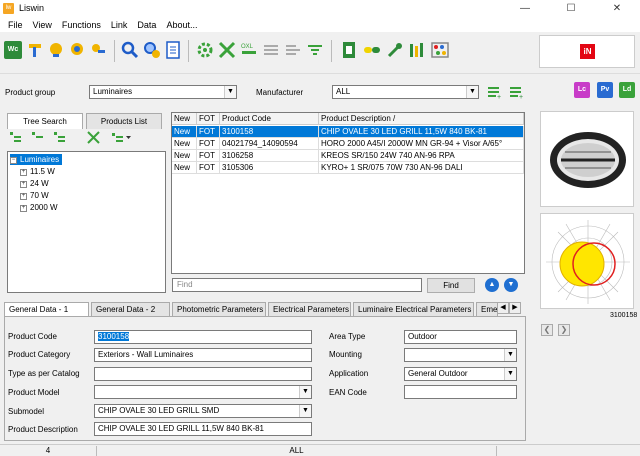 Image resolution: width=640 pixels, height=456 pixels. Describe the element at coordinates (487, 309) in the screenshot. I see `tab-emergency: Emerge` at that location.